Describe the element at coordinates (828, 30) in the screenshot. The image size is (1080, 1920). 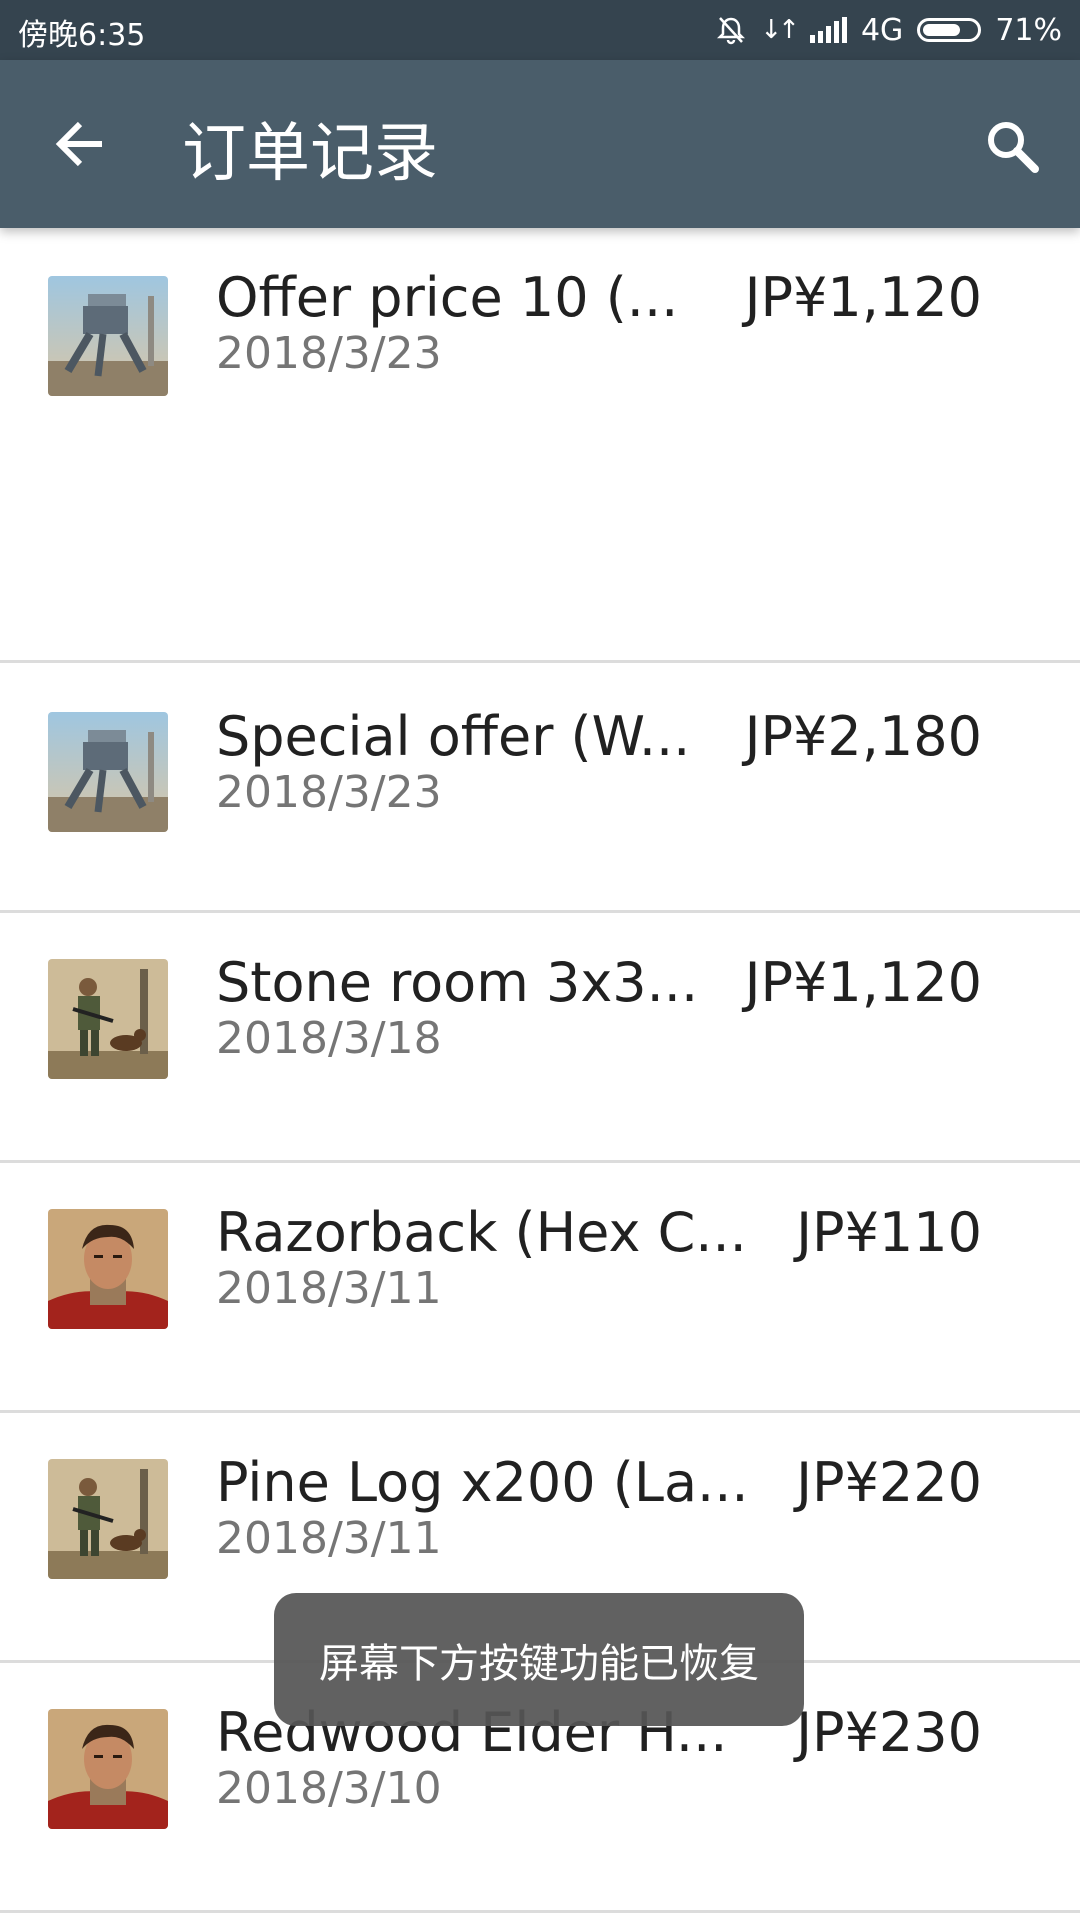
I see `signal-strength-icon` at that location.